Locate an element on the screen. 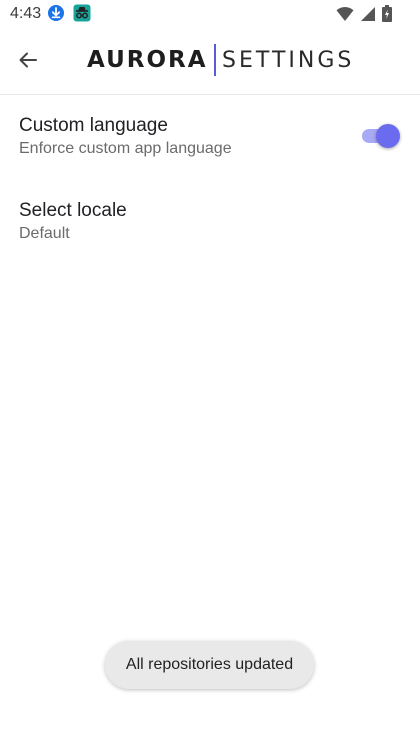 The height and width of the screenshot is (747, 420). pref-summary: Default is located at coordinates (44, 233).